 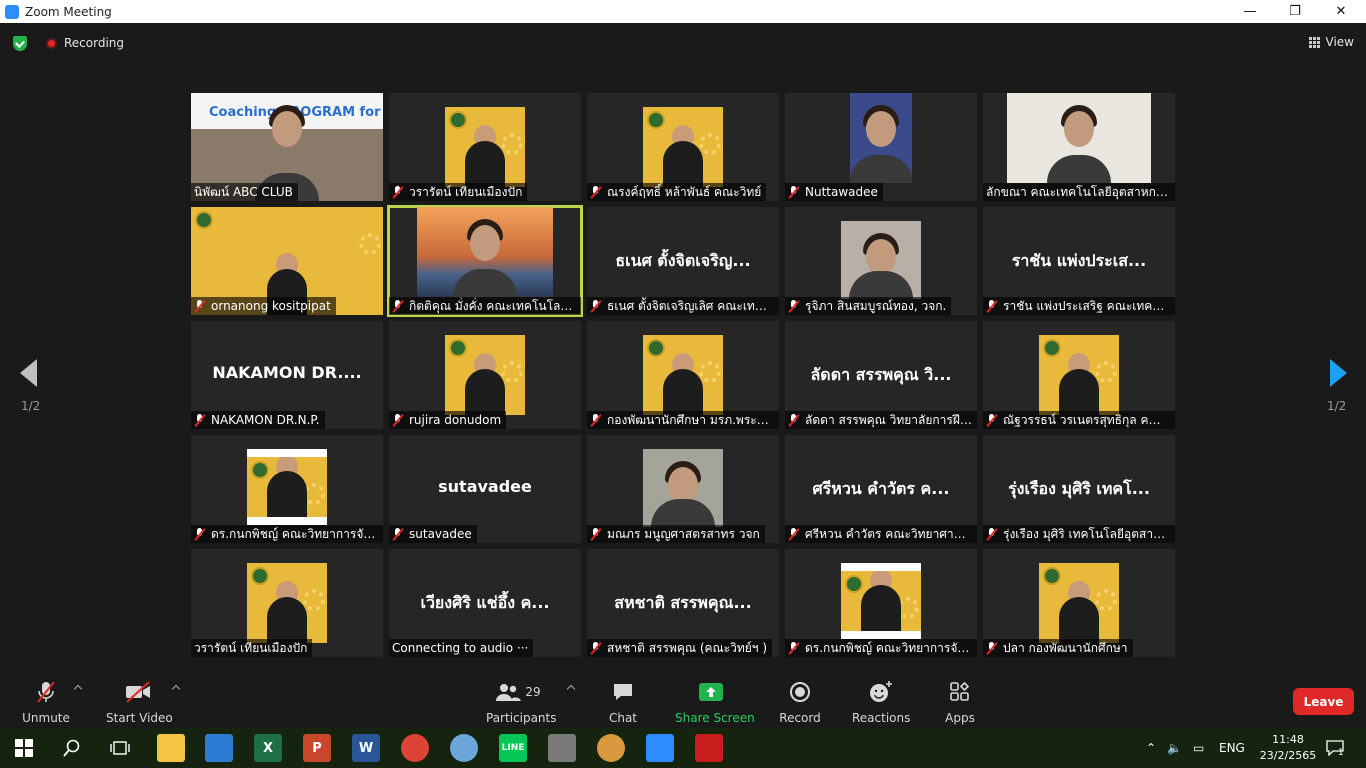 What do you see at coordinates (881, 692) in the screenshot?
I see `reactions-emoji-icon` at bounding box center [881, 692].